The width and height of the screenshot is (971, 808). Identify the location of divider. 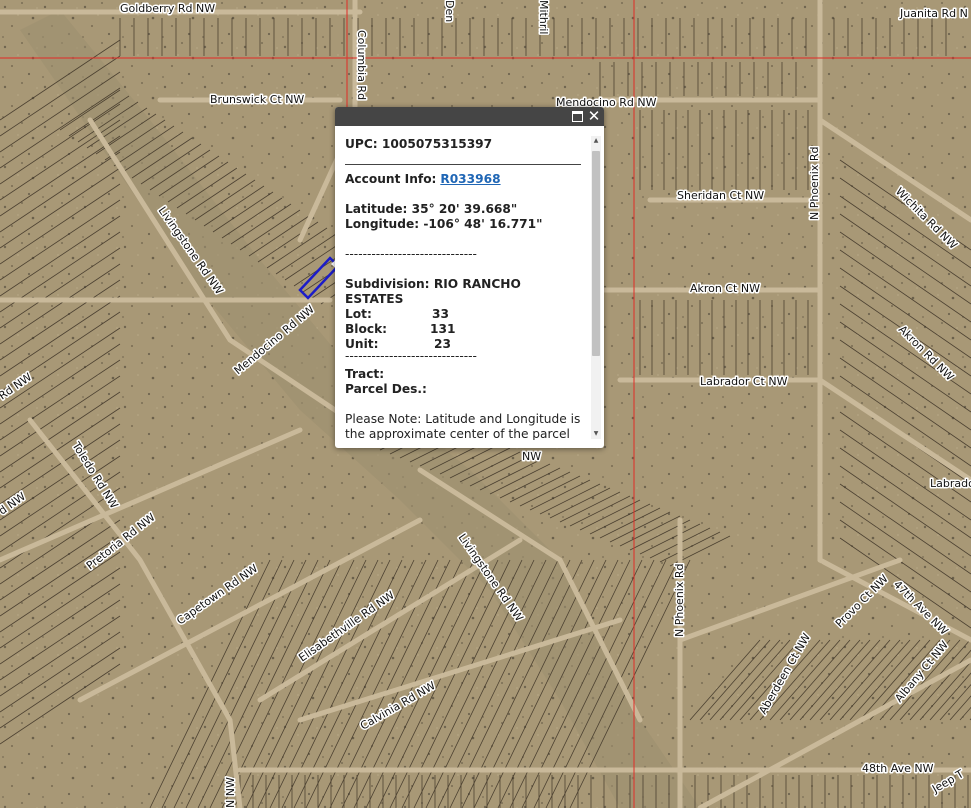
(463, 164).